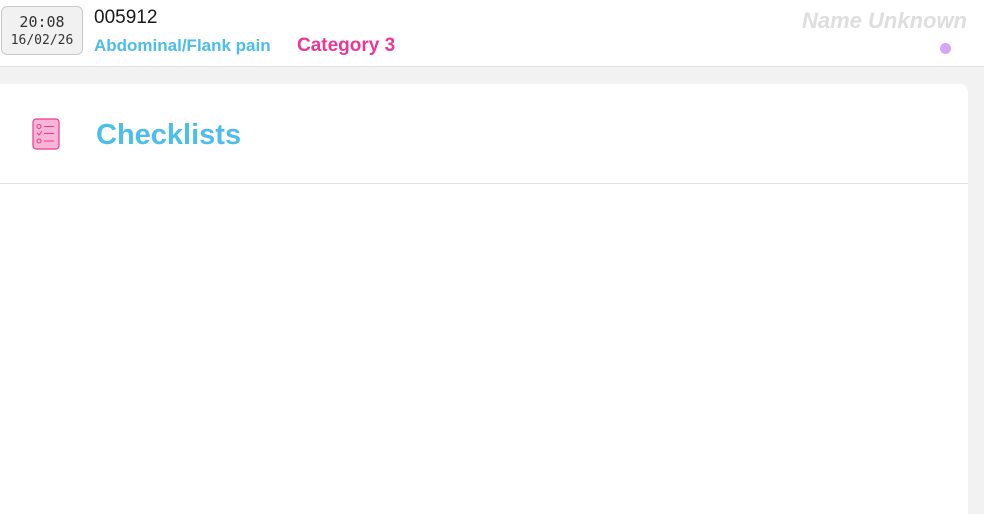  I want to click on category-label: Category 3, so click(346, 45).